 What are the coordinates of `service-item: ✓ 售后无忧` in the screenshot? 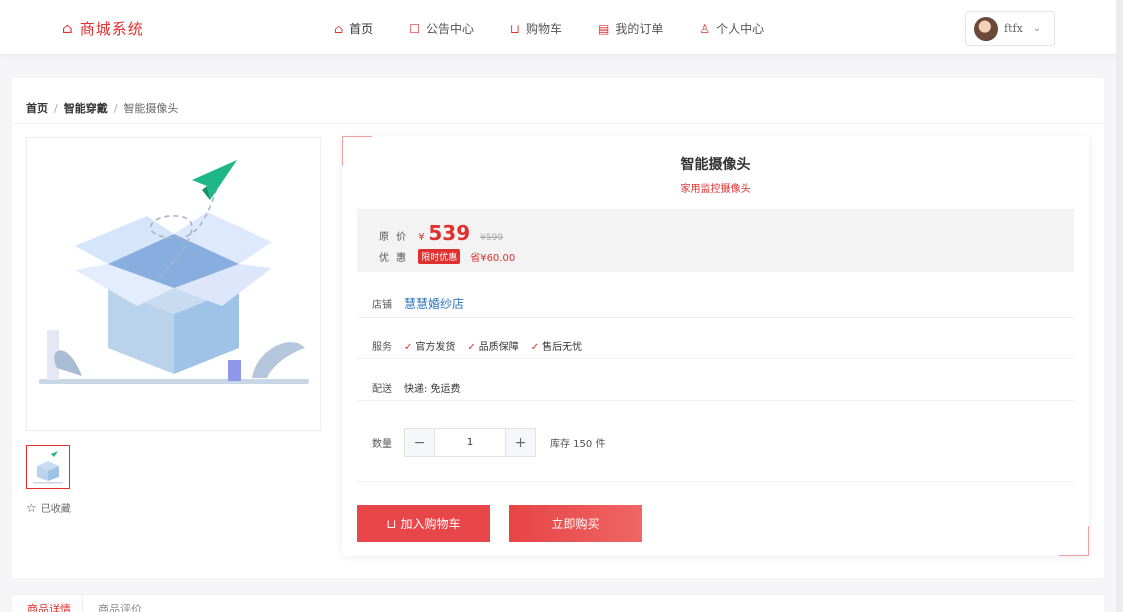 It's located at (556, 347).